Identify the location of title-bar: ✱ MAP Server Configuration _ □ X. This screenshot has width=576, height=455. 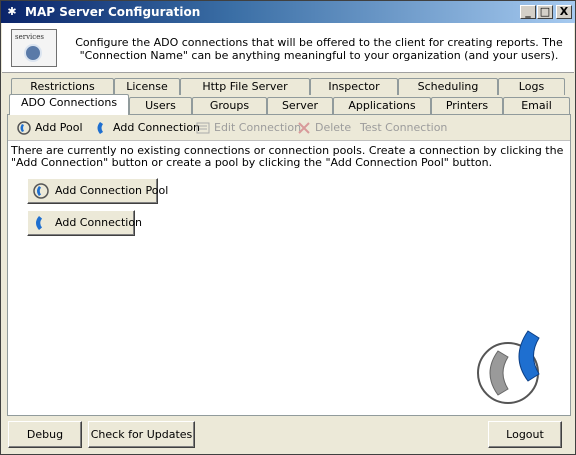
(288, 12).